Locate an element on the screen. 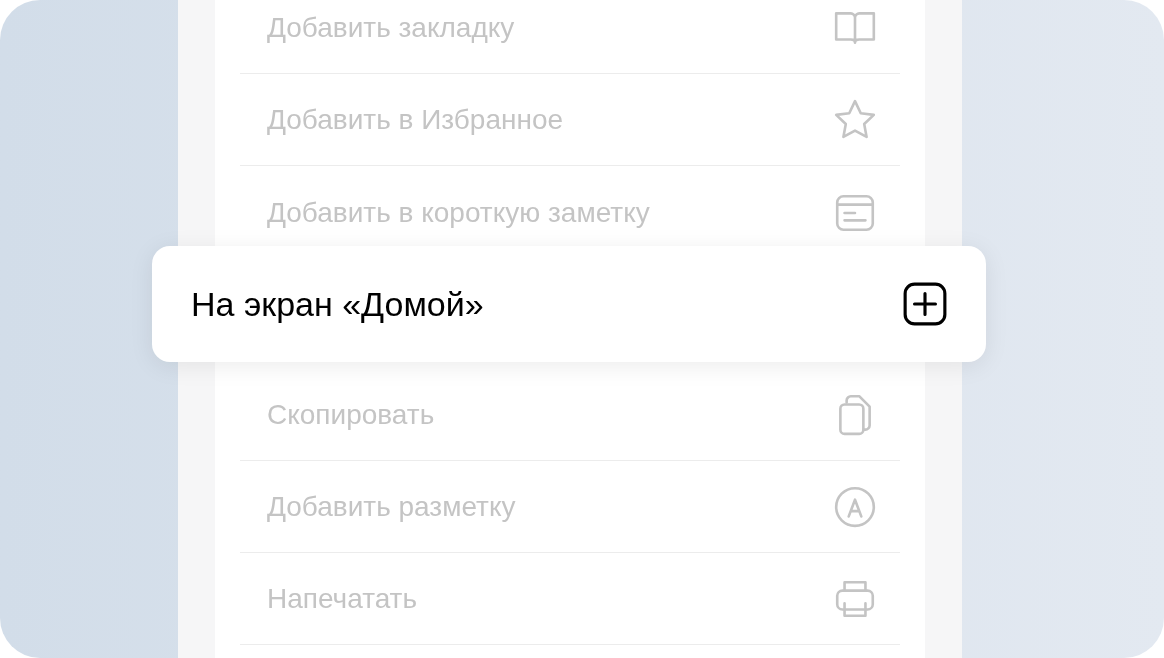  menu-item: Добавить разметку is located at coordinates (570, 507).